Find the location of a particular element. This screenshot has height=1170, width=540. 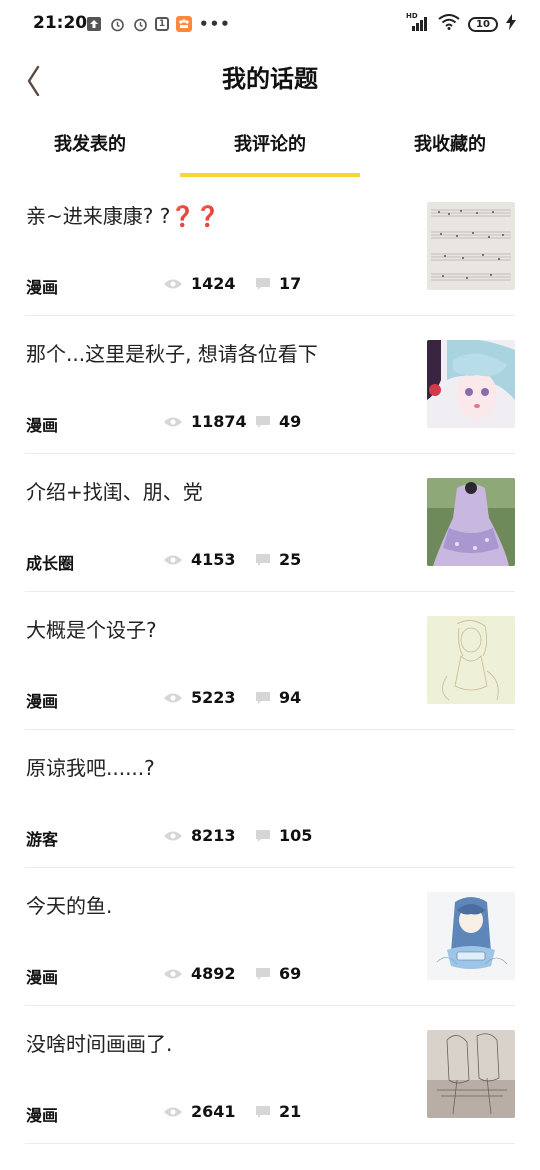

tab-favorited: 我收藏的 is located at coordinates (450, 143).